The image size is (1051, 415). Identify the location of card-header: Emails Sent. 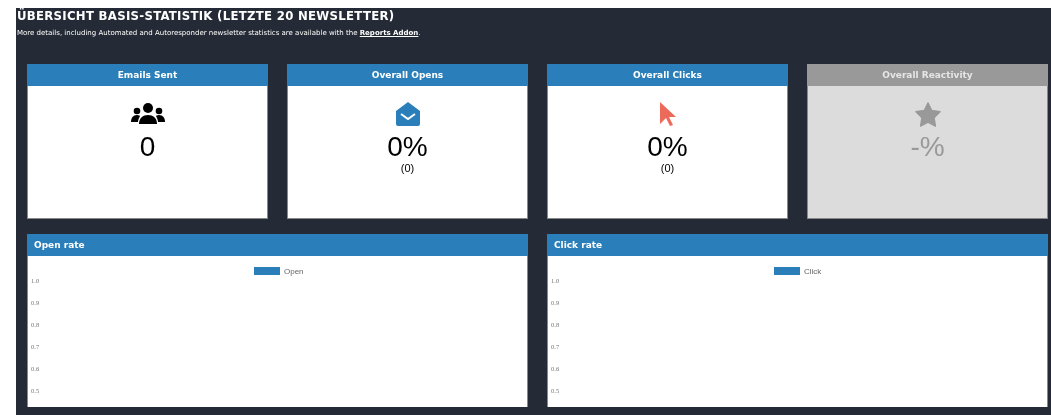
(147, 75).